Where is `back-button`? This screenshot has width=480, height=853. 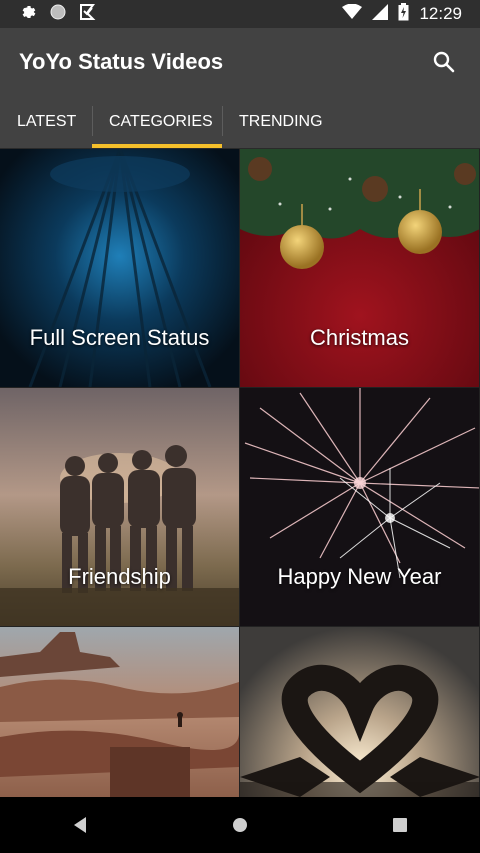 back-button is located at coordinates (80, 825).